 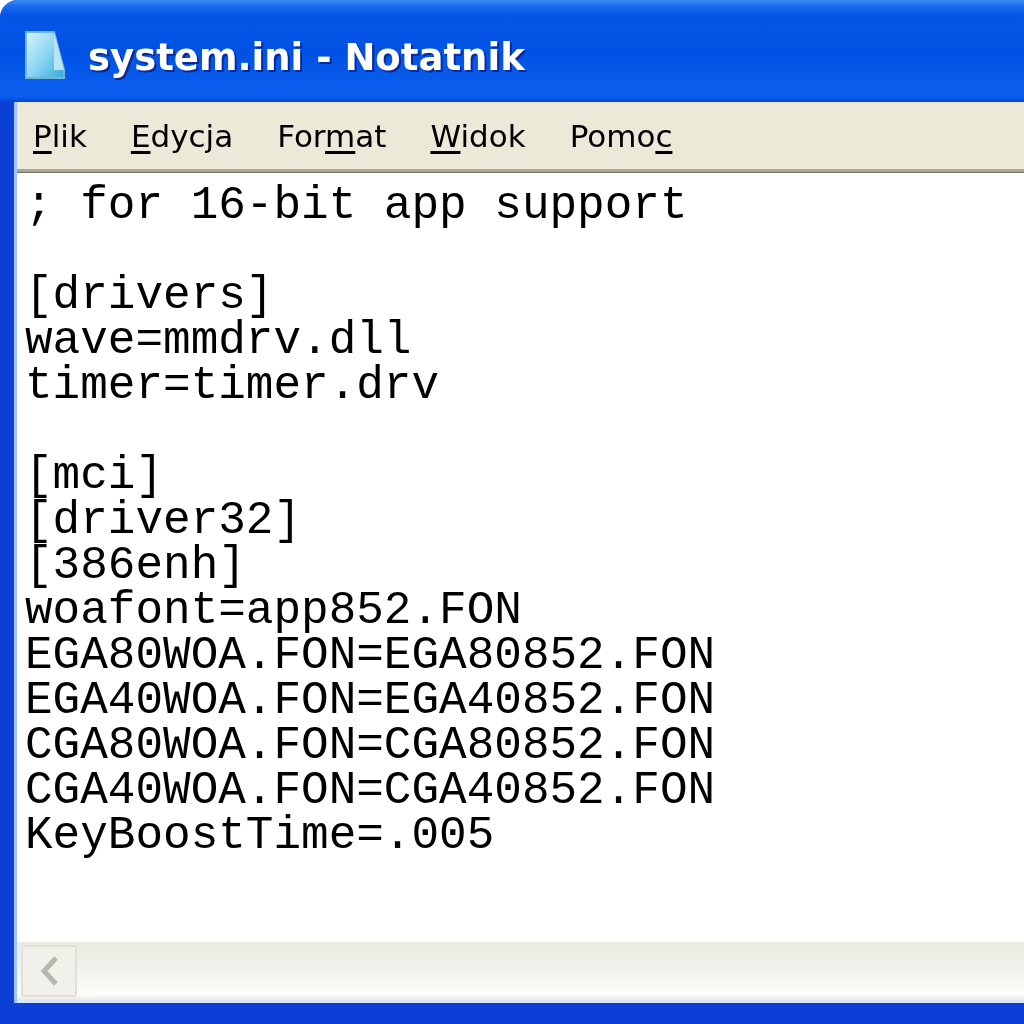 What do you see at coordinates (164, 521) in the screenshot?
I see `text-line: [driver32]` at bounding box center [164, 521].